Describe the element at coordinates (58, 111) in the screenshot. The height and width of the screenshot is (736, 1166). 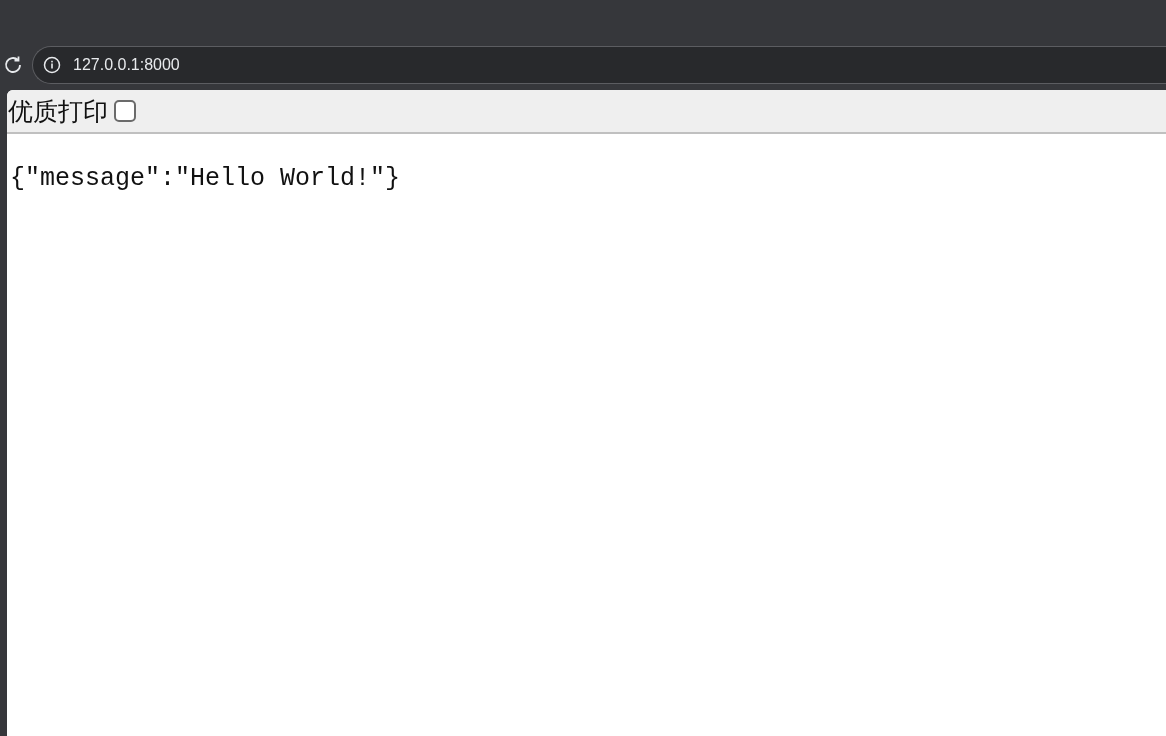
I see `print-label: 优质打印` at that location.